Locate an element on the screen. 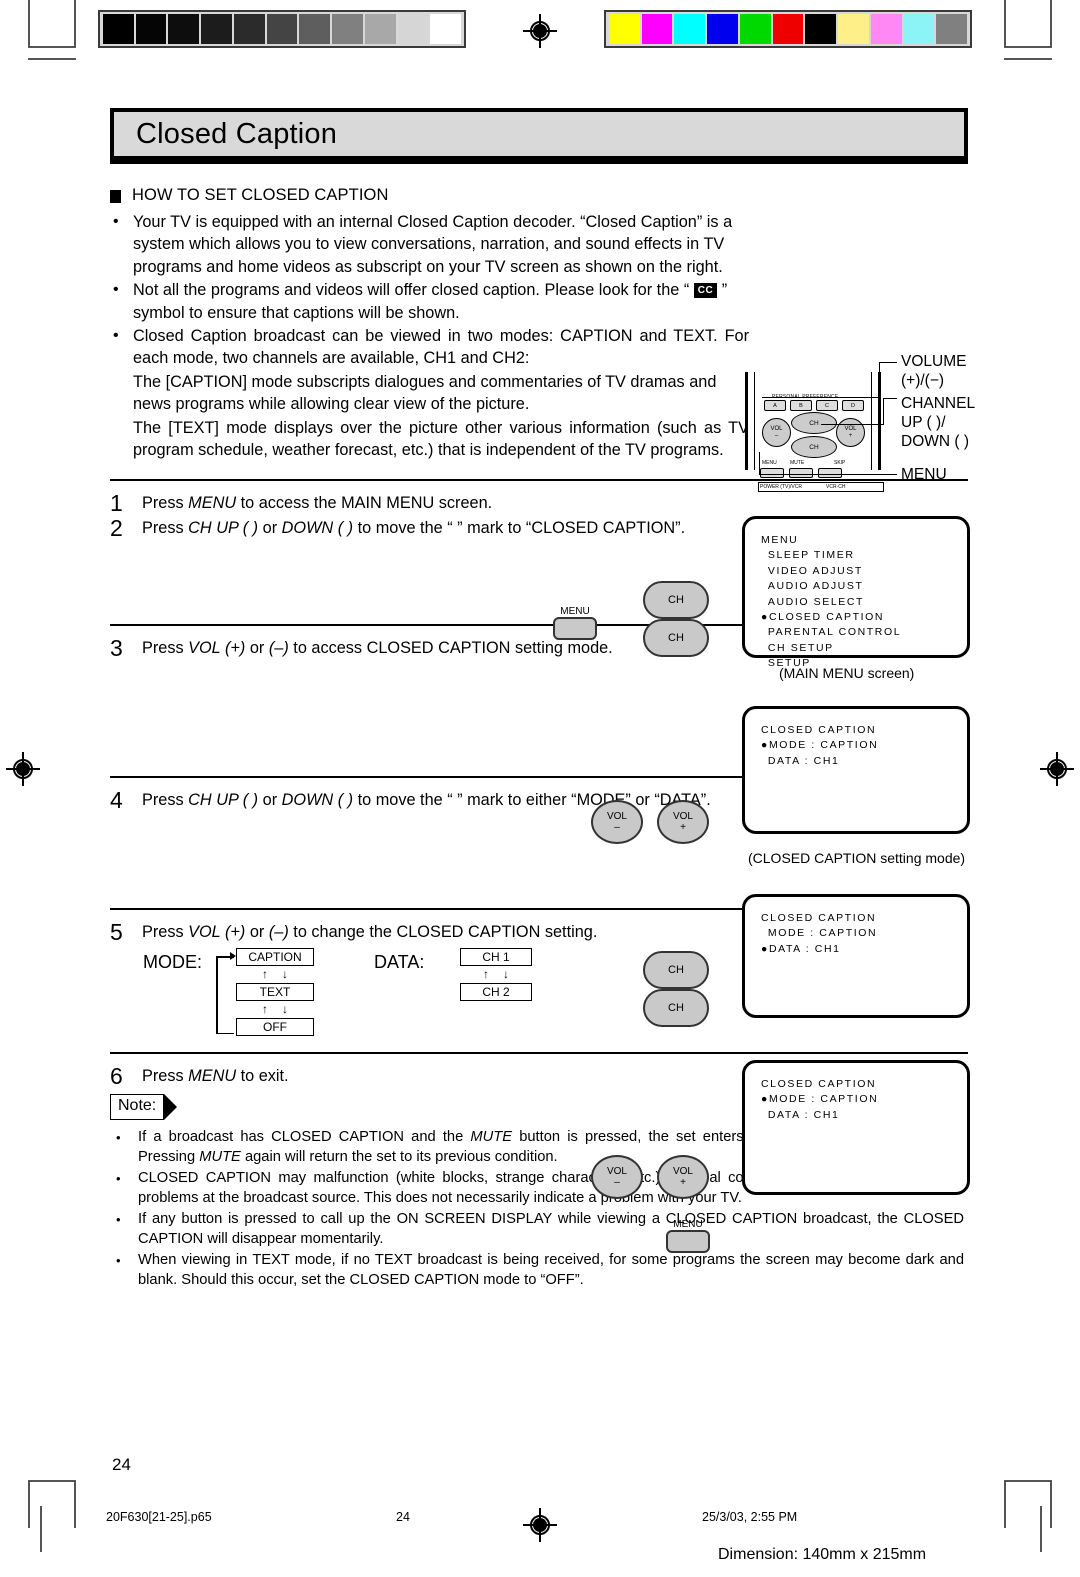  mode-option-text: TEXT is located at coordinates (275, 992).